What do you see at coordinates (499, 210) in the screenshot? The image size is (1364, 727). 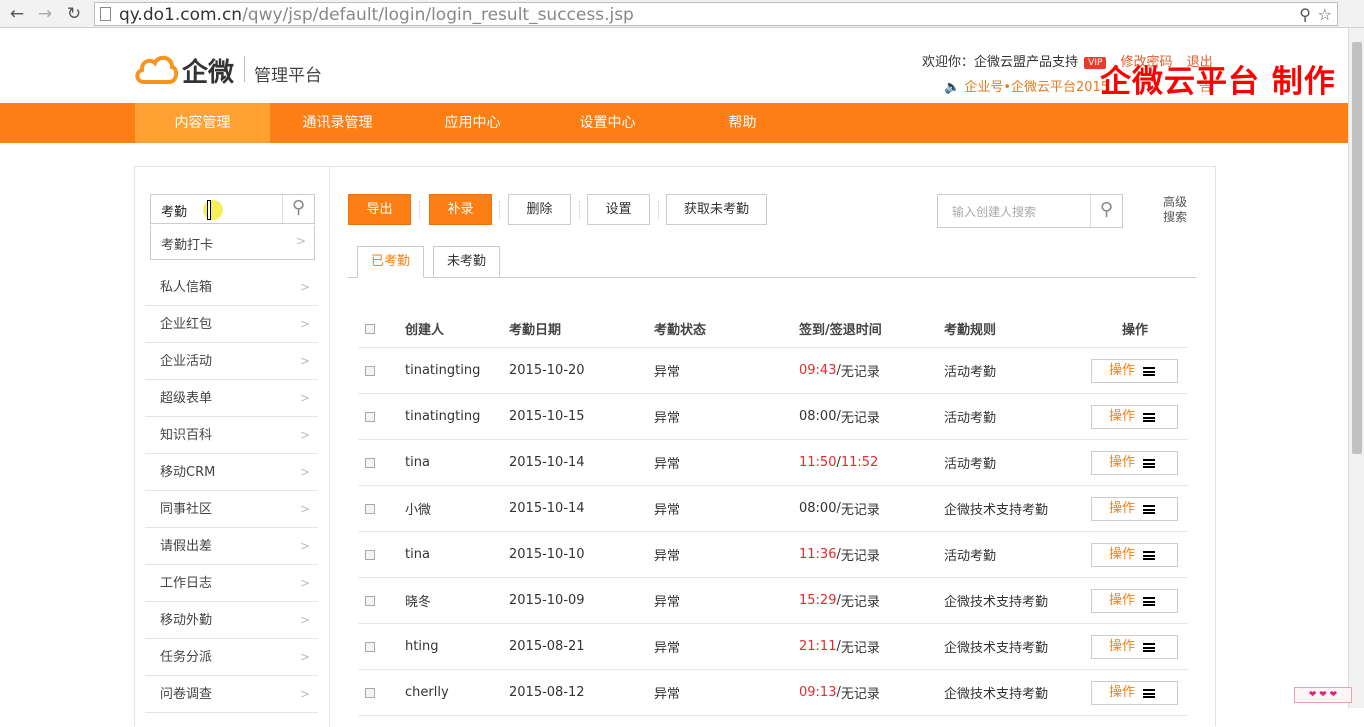 I see `toolbar-separator` at bounding box center [499, 210].